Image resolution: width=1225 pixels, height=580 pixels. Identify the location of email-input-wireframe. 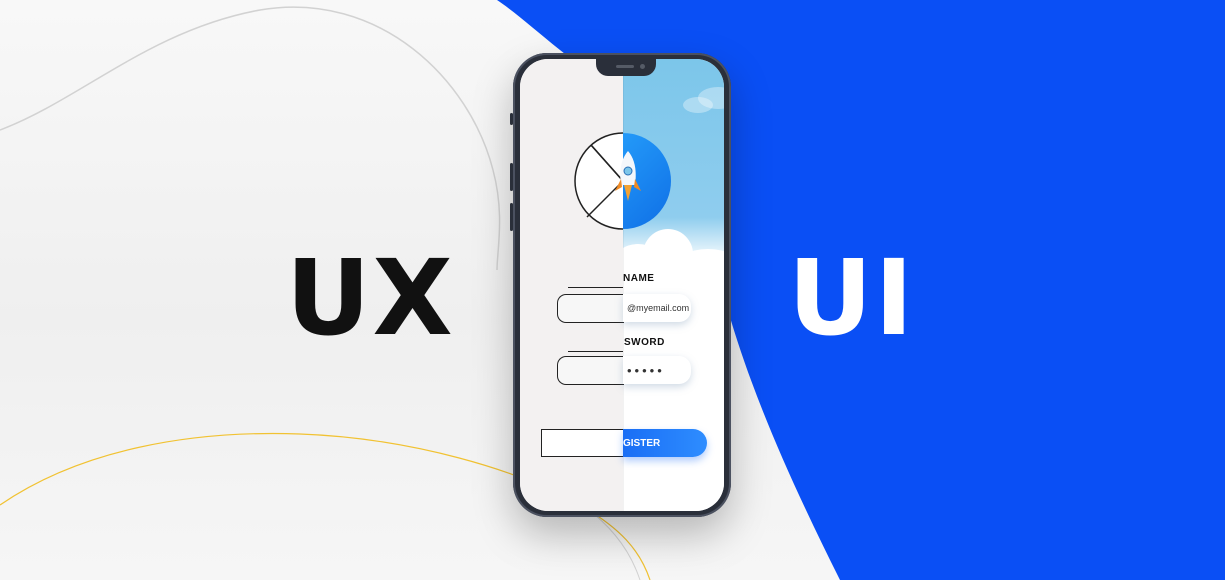
(590, 308).